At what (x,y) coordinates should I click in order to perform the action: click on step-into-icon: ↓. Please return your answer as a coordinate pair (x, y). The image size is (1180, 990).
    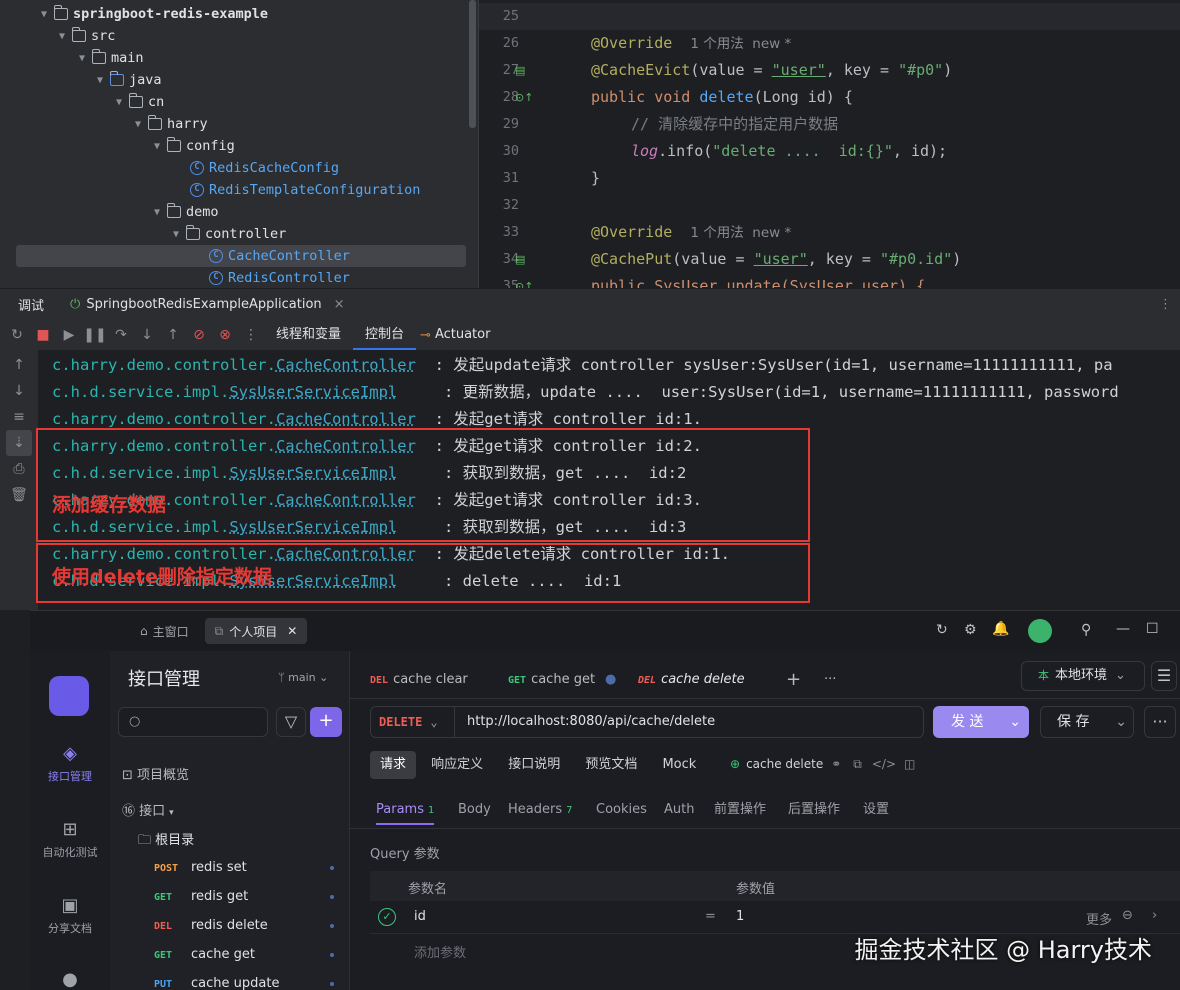
    Looking at the image, I should click on (147, 335).